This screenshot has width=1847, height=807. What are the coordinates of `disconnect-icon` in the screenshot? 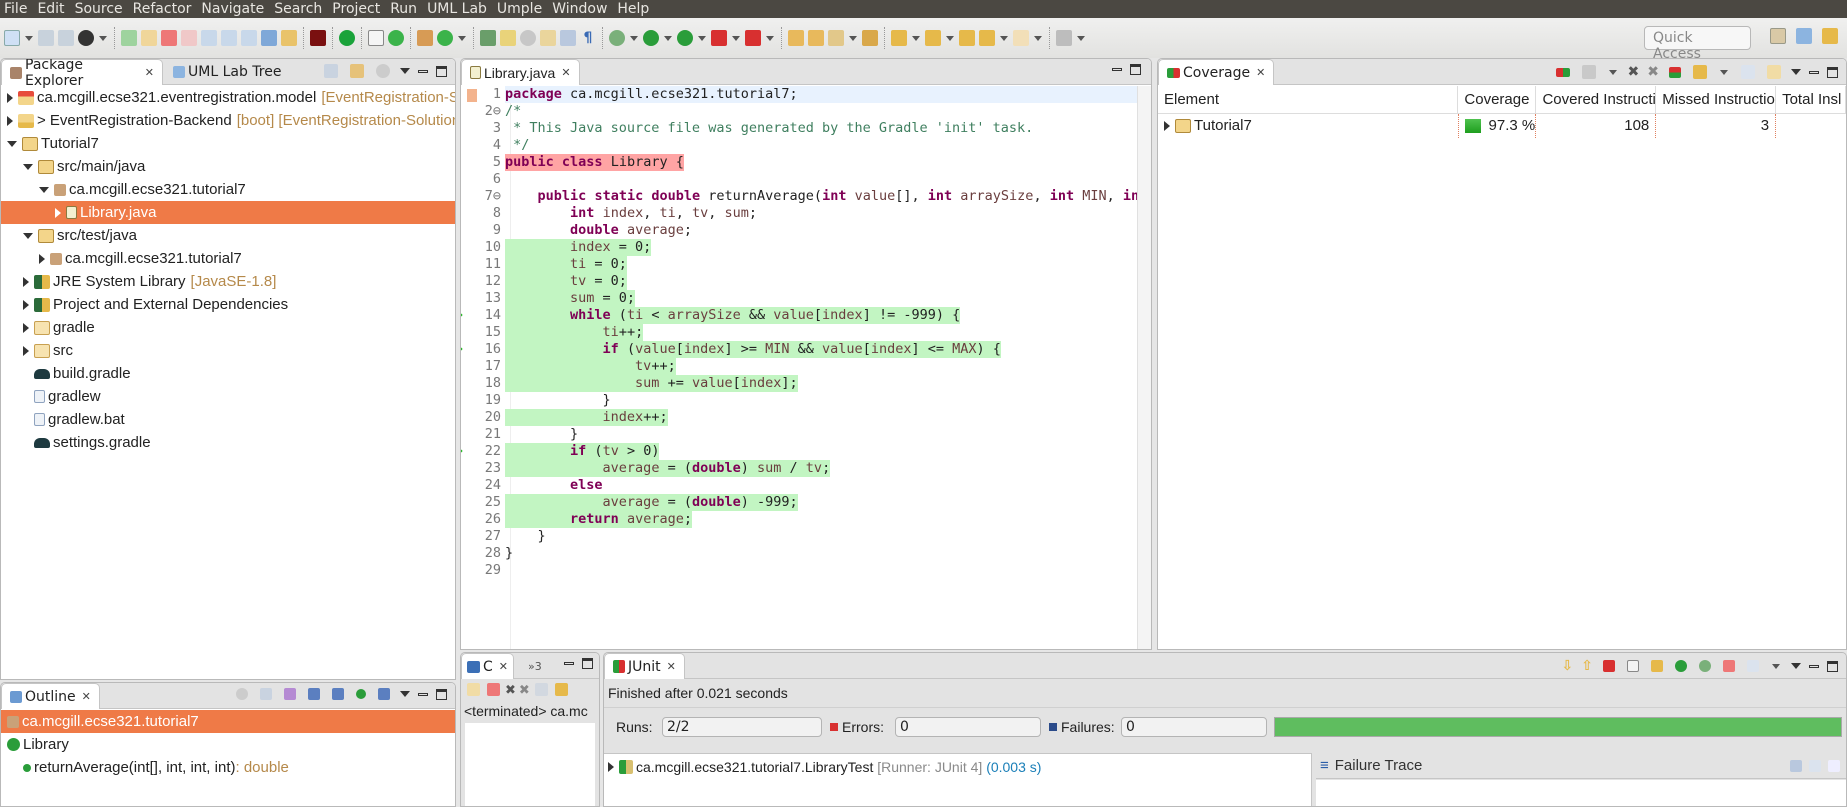 It's located at (189, 38).